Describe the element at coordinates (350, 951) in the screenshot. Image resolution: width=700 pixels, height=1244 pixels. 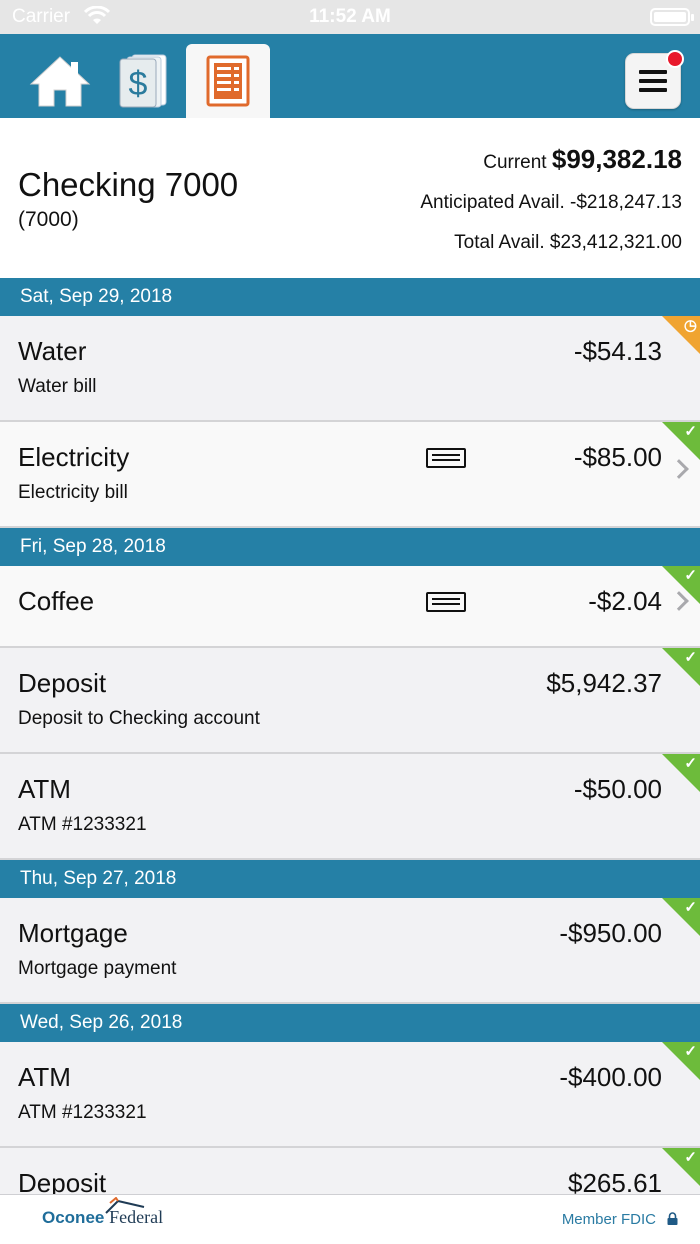
I see `transaction-row: Mortgage -$950.00 Mortgage payment ✓` at that location.